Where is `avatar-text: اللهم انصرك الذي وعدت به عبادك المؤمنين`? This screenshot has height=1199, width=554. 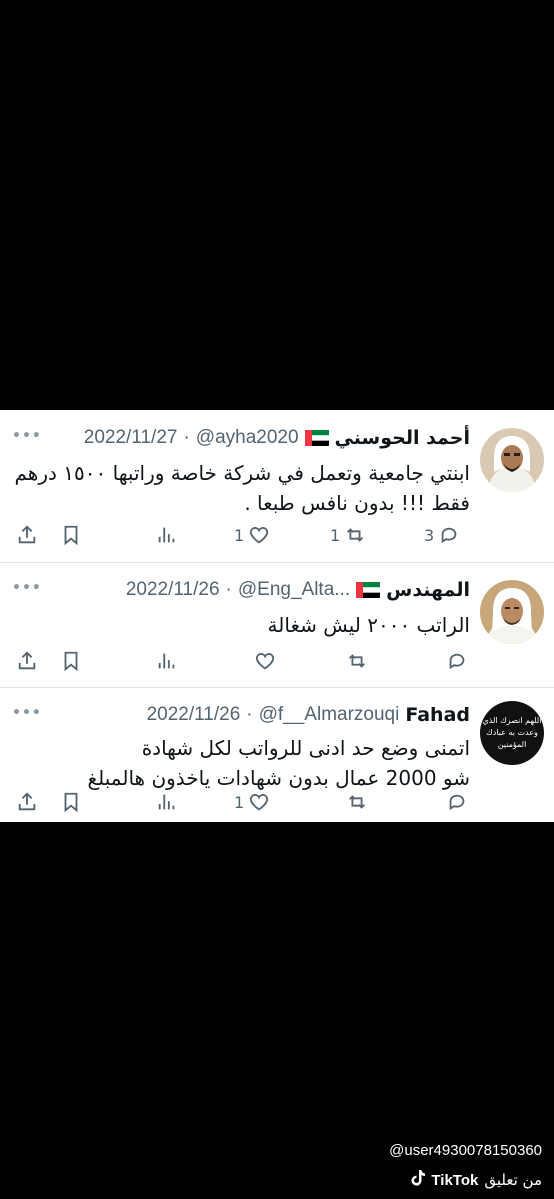 avatar-text: اللهم انصرك الذي وعدت به عبادك المؤمنين is located at coordinates (512, 732).